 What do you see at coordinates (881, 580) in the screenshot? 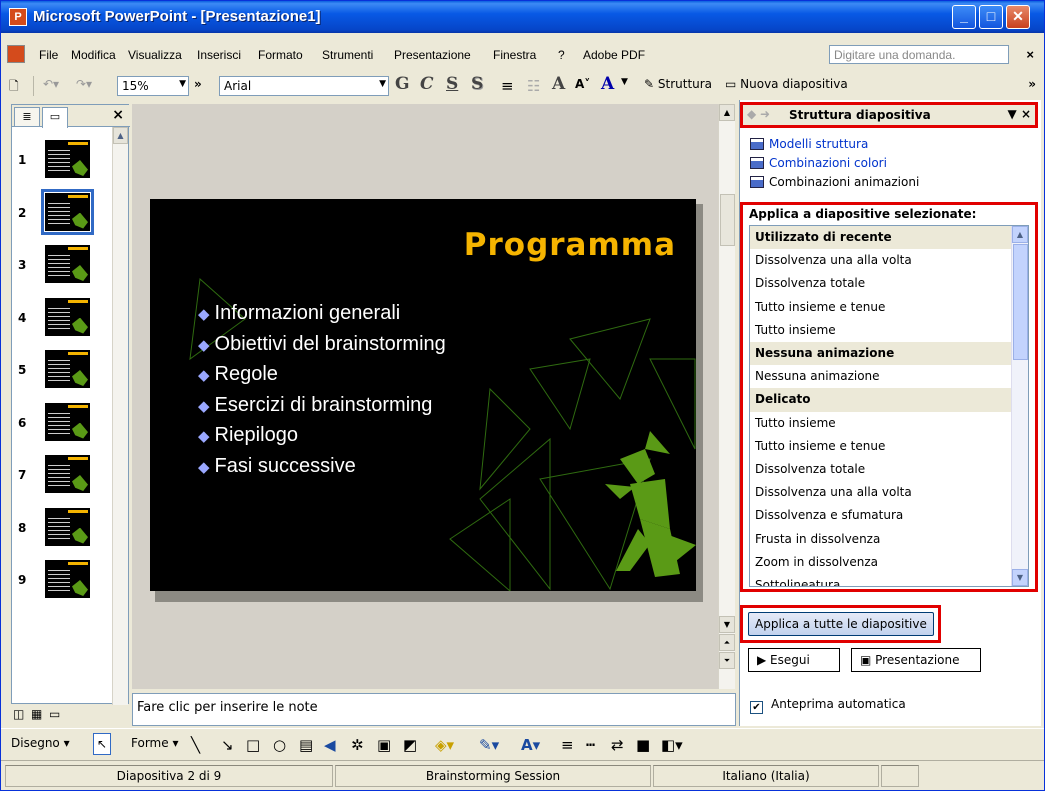
I see `list-item: Sottolineatura` at bounding box center [881, 580].